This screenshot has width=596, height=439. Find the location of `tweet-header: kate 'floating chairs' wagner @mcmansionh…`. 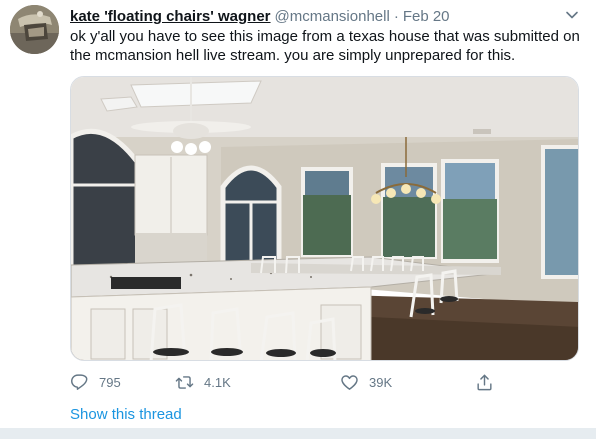

tweet-header: kate 'floating chairs' wagner @mcmansionh… is located at coordinates (260, 17).